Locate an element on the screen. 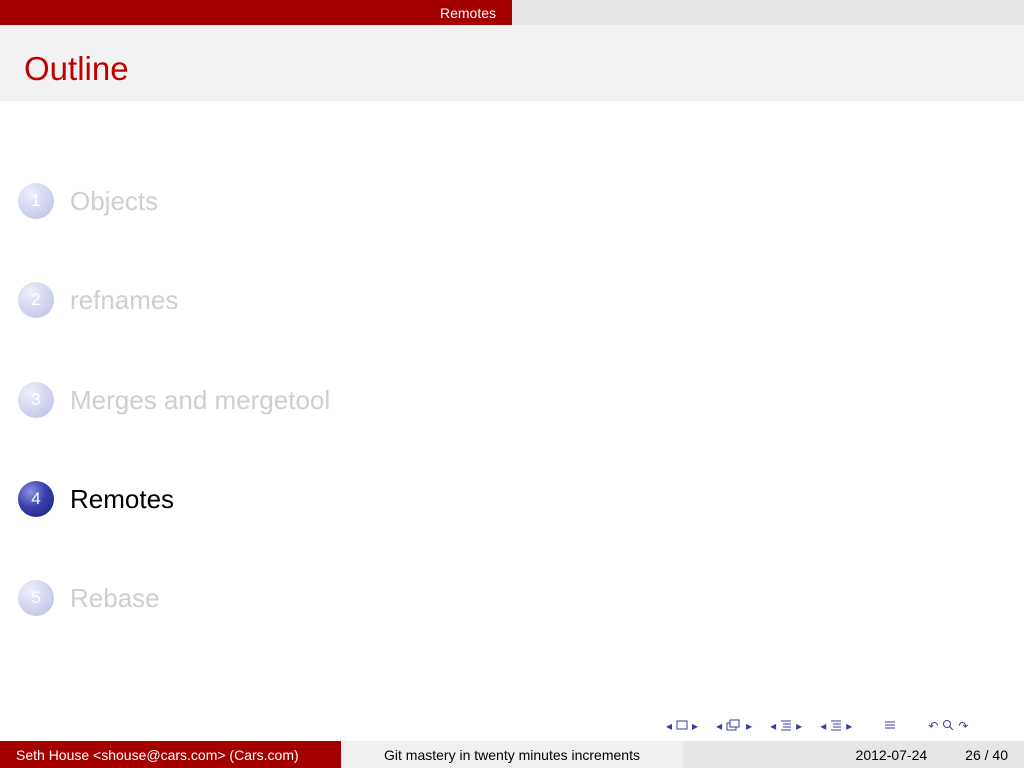 The width and height of the screenshot is (1024, 768). item-number-badge: 4 is located at coordinates (36, 499).